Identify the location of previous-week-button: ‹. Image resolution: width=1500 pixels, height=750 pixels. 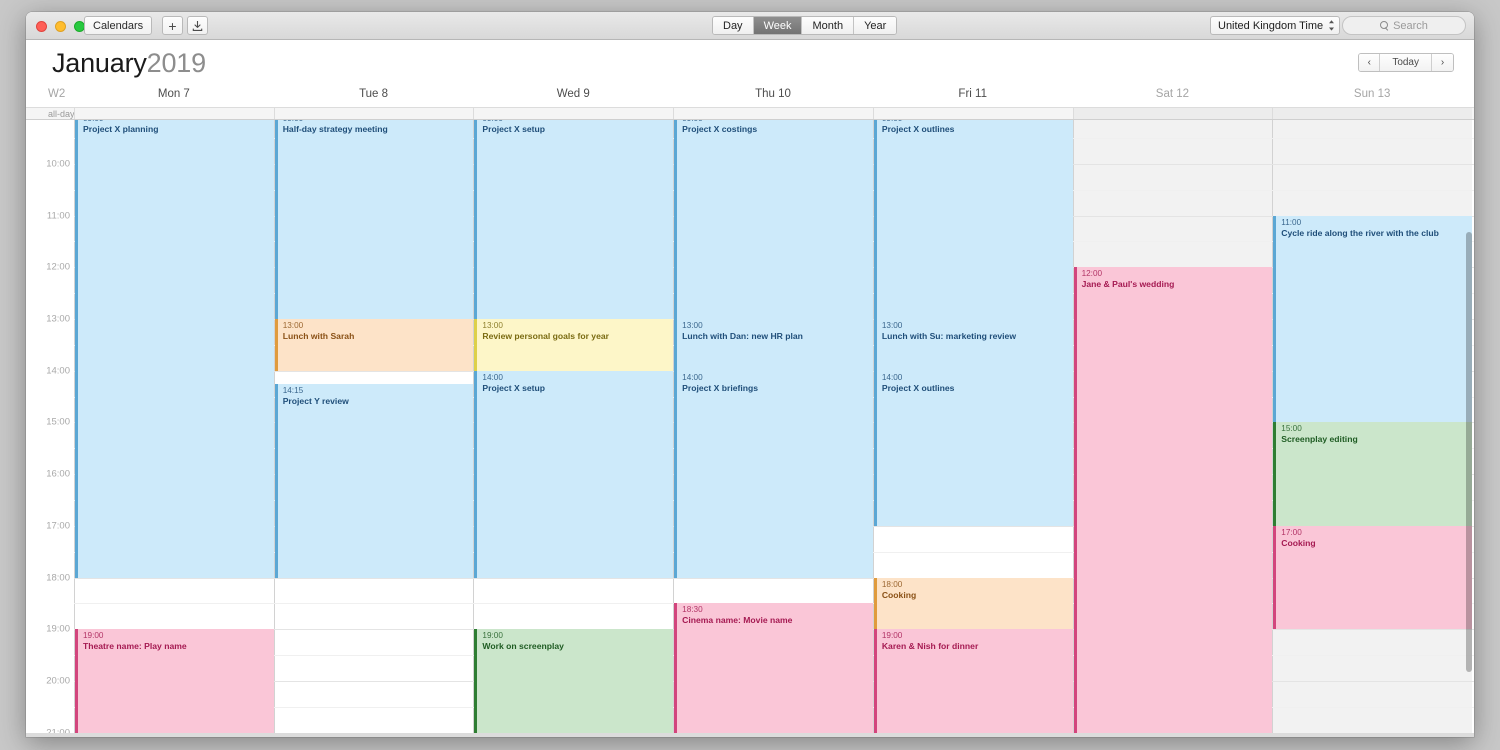
(1370, 62).